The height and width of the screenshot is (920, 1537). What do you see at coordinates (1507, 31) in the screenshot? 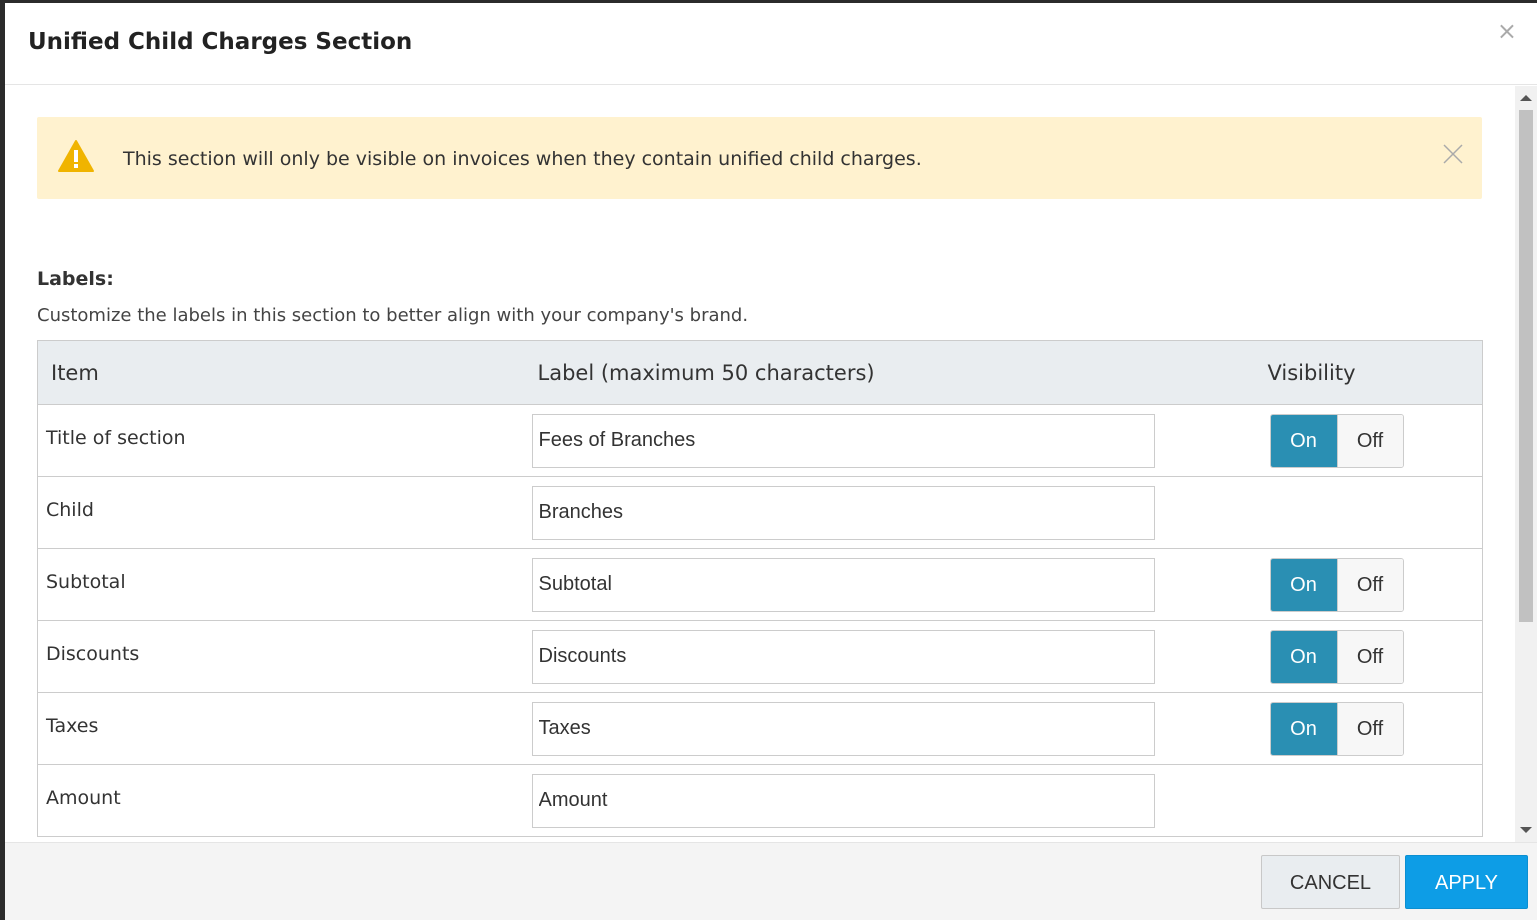
I see `close-icon: ×` at bounding box center [1507, 31].